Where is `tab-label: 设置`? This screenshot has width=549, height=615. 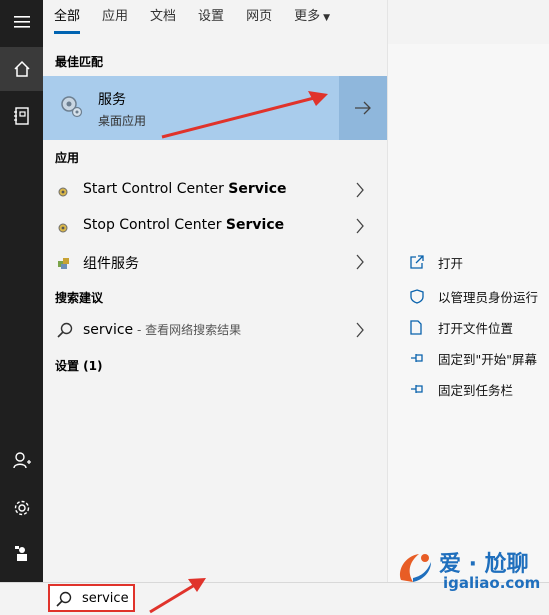 tab-label: 设置 is located at coordinates (211, 16).